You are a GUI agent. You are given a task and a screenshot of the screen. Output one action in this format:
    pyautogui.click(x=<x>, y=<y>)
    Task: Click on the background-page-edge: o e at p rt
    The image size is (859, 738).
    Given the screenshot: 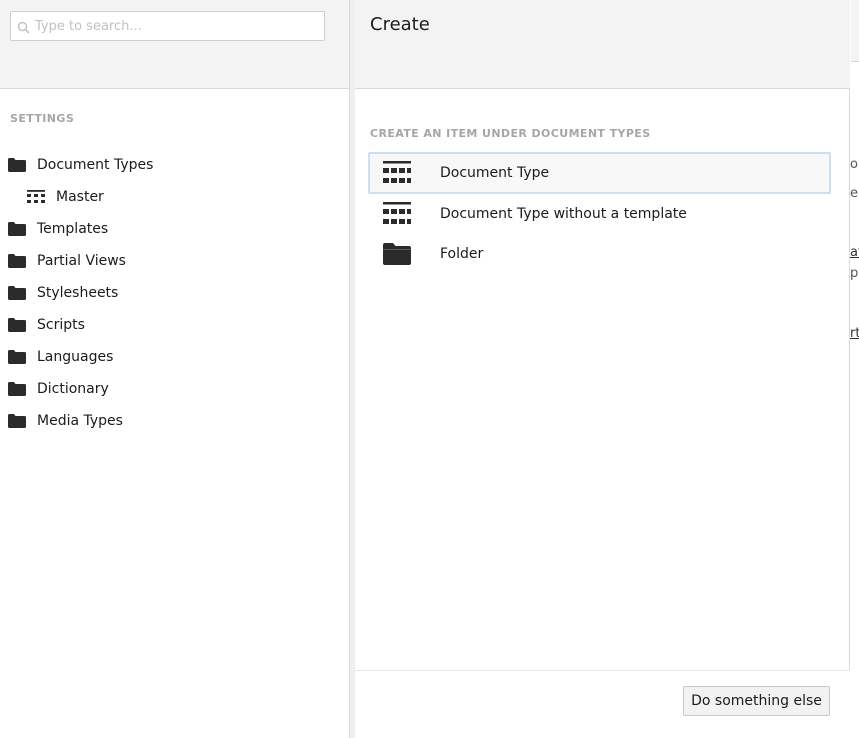 What is the action you would take?
    pyautogui.click(x=854, y=369)
    